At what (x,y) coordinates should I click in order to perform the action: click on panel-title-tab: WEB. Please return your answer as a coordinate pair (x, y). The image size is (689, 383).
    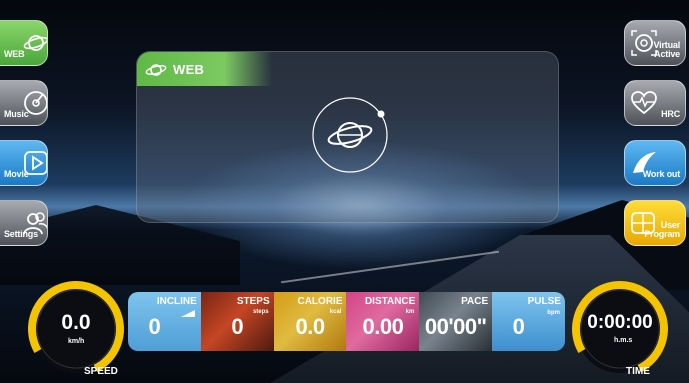
    Looking at the image, I should click on (204, 69).